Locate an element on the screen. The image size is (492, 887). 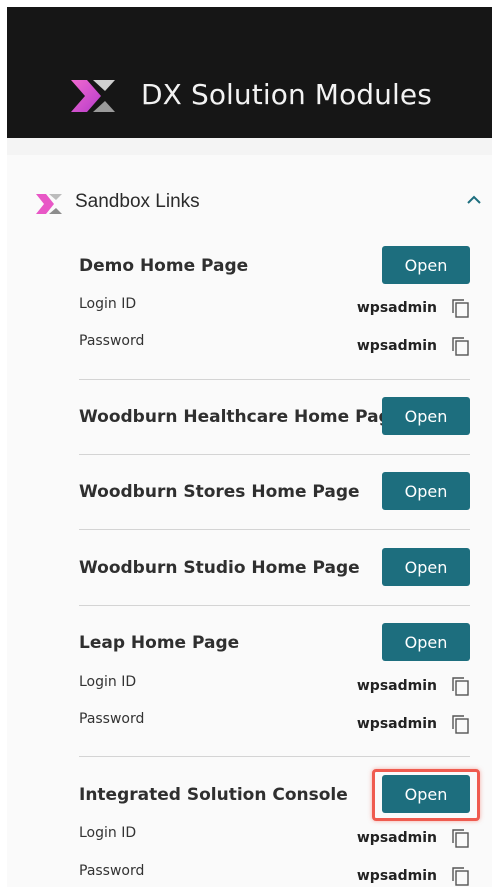
section-title: Sandbox Links is located at coordinates (137, 201).